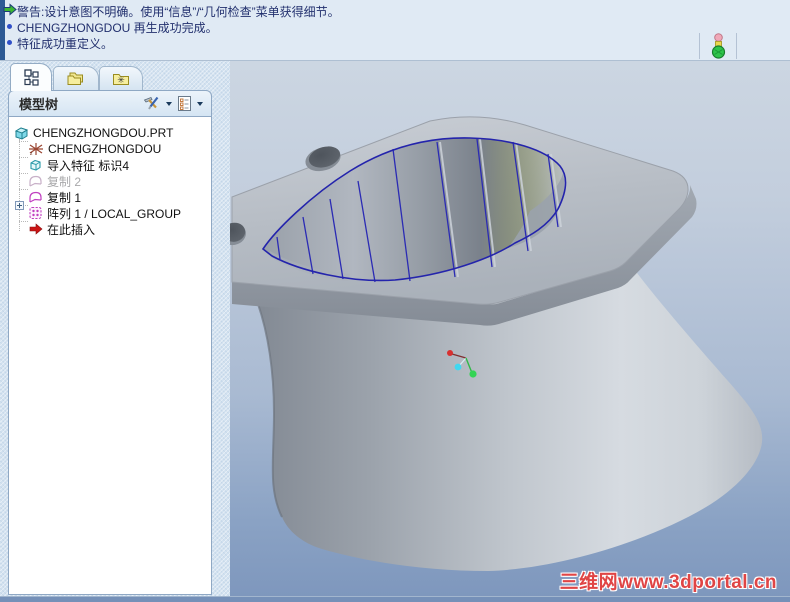 This screenshot has width=790, height=602. What do you see at coordinates (110, 213) in the screenshot?
I see `tree-item-pattern: 阵列 1 / LOCAL_GROUP` at bounding box center [110, 213].